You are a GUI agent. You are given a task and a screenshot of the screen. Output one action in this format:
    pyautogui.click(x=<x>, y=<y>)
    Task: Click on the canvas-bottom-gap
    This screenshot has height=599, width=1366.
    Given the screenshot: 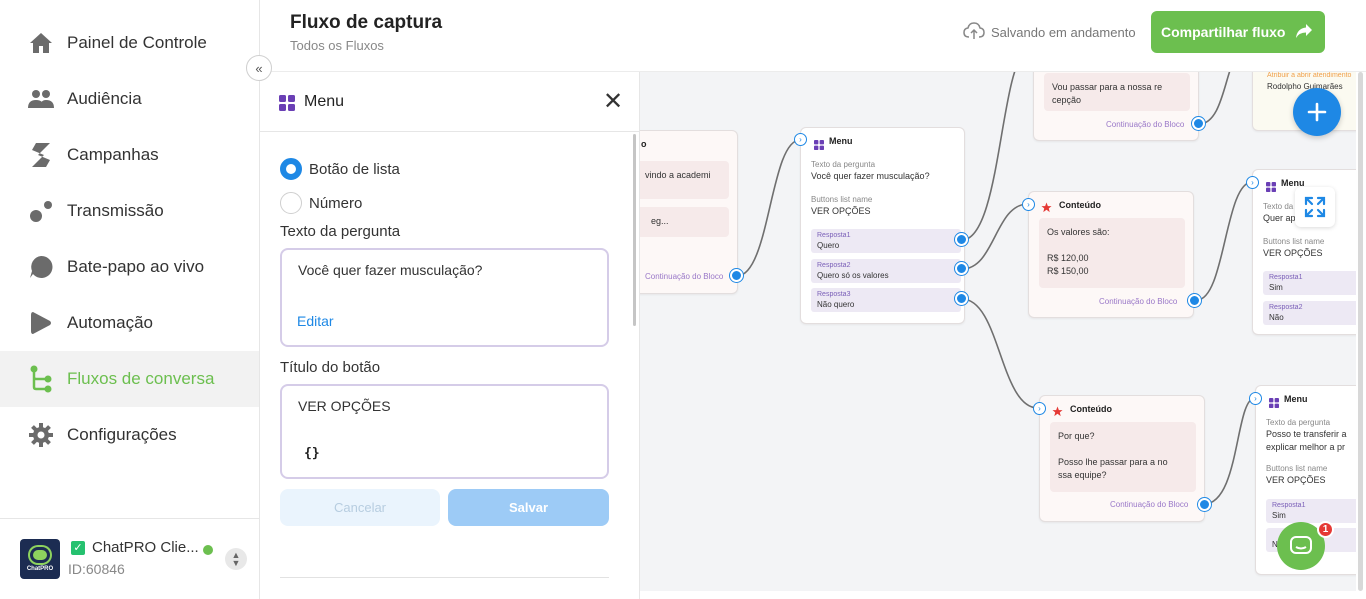 What is the action you would take?
    pyautogui.click(x=998, y=595)
    